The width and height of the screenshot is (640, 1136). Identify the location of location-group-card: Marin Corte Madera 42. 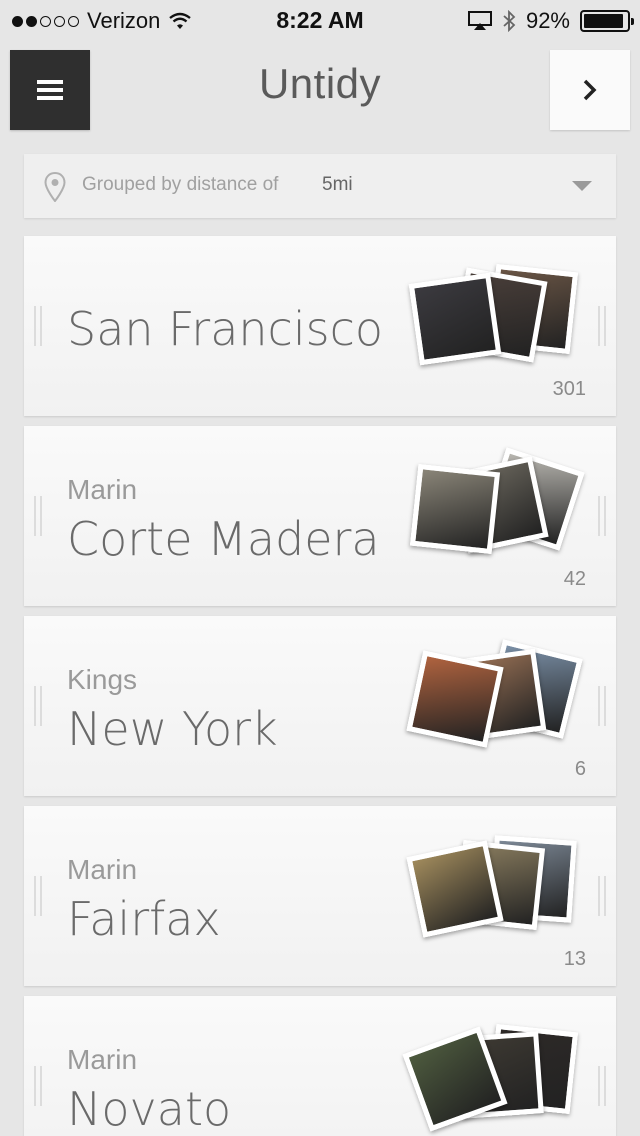
(320, 516).